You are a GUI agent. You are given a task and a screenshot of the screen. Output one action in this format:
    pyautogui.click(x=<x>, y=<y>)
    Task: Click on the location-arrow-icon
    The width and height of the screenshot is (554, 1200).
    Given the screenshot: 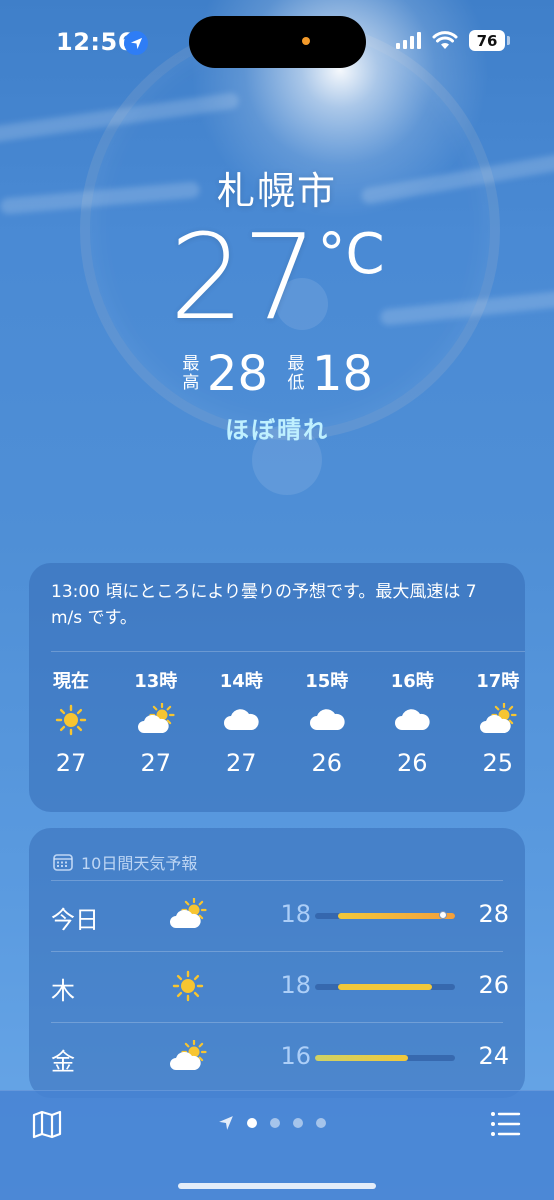 What is the action you would take?
    pyautogui.click(x=136, y=43)
    